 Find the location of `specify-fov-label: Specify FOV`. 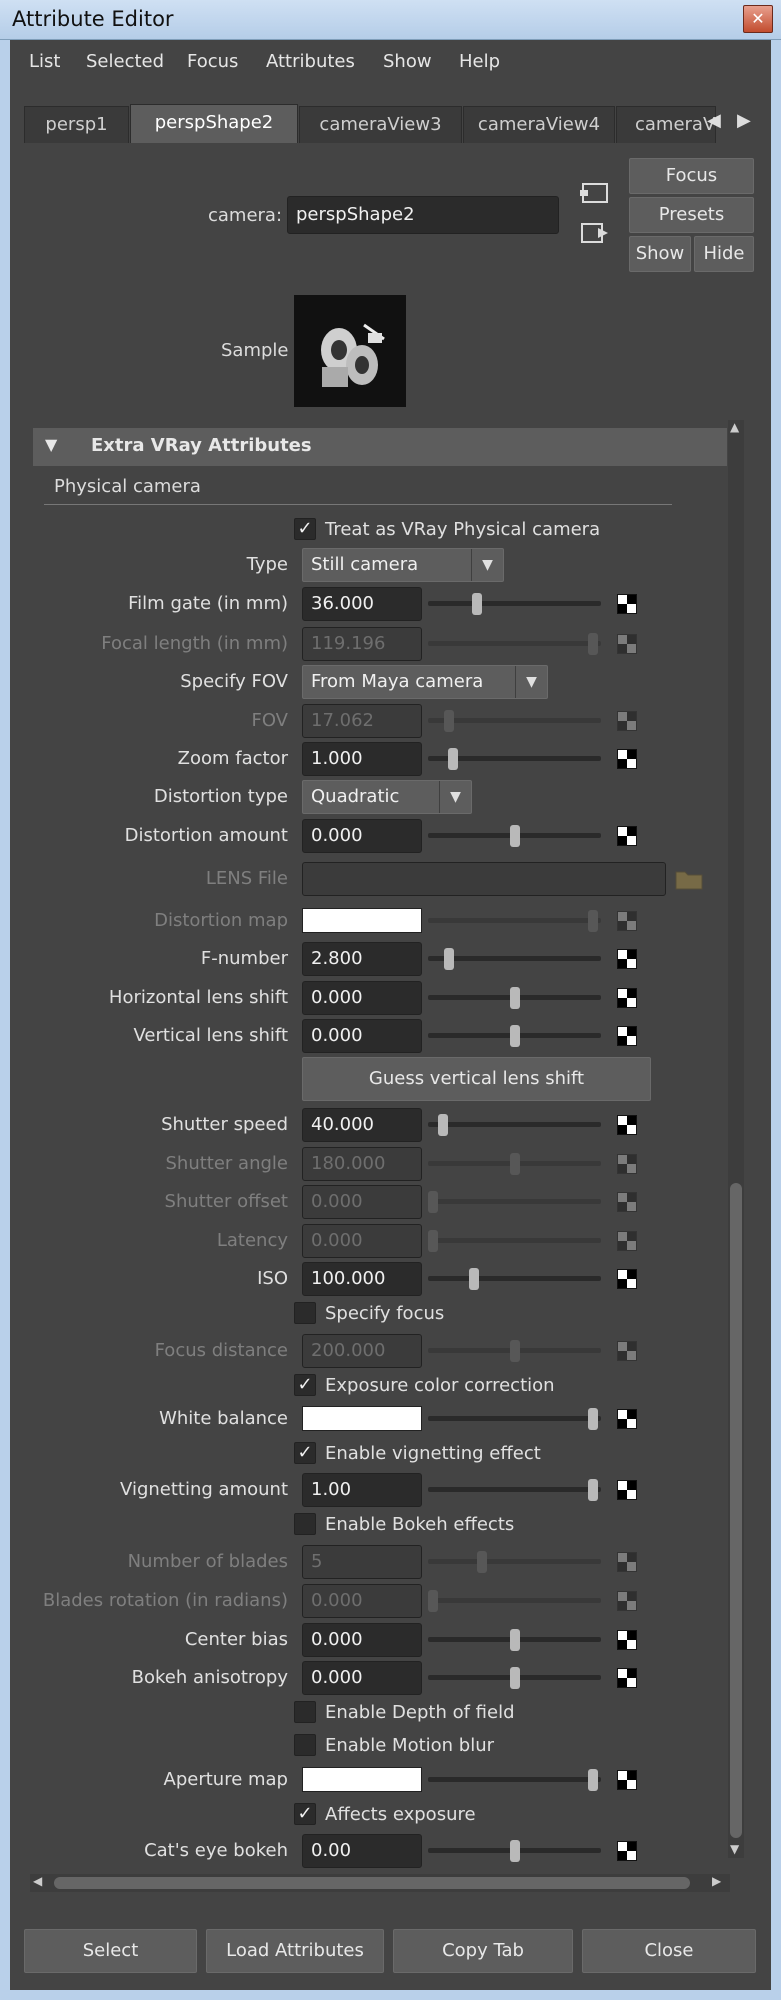

specify-fov-label: Specify FOV is located at coordinates (234, 681).